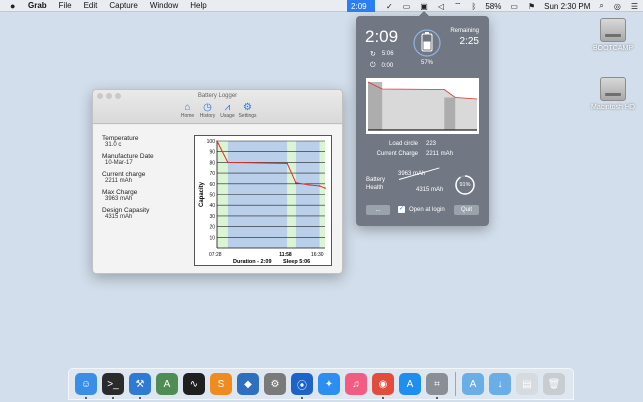  I want to click on mini-capacity-chart-svg, so click(422, 106).